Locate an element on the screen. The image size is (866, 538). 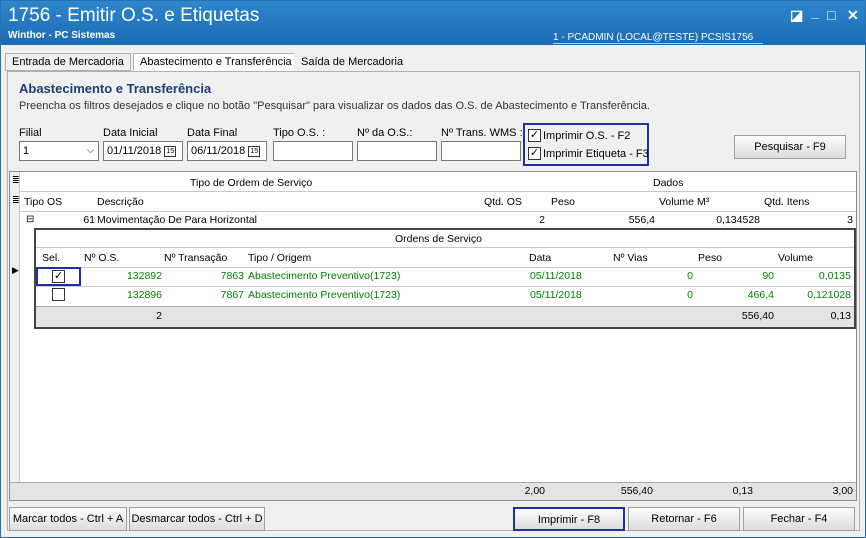
data-final-field: 06/11/2018 15 is located at coordinates (227, 151).